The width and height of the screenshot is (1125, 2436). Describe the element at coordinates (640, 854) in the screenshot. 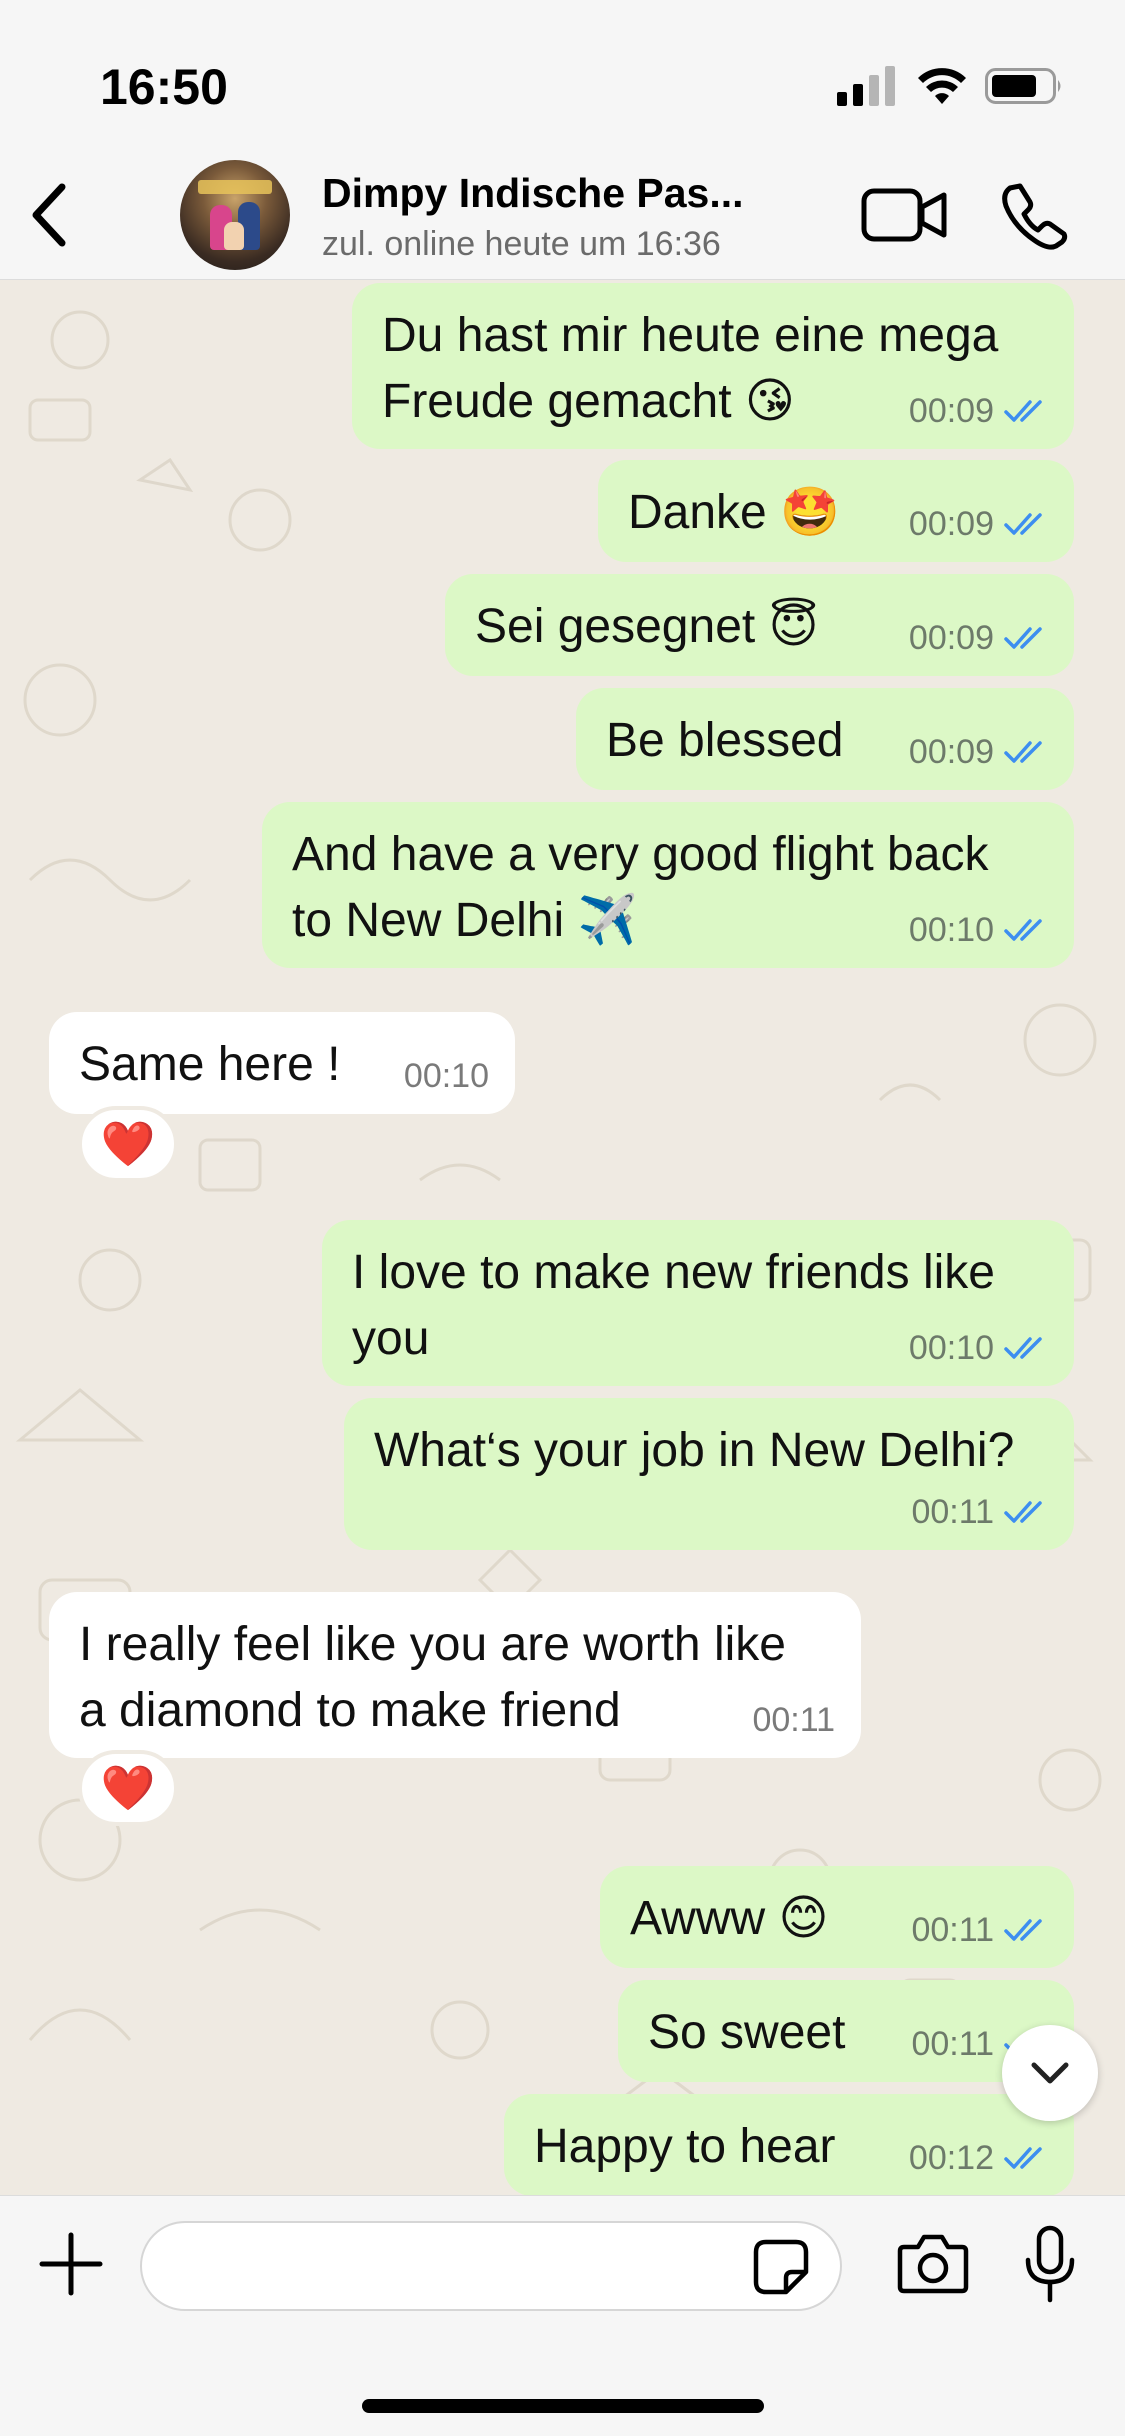

I see `message-text: And have a very good flight back` at that location.